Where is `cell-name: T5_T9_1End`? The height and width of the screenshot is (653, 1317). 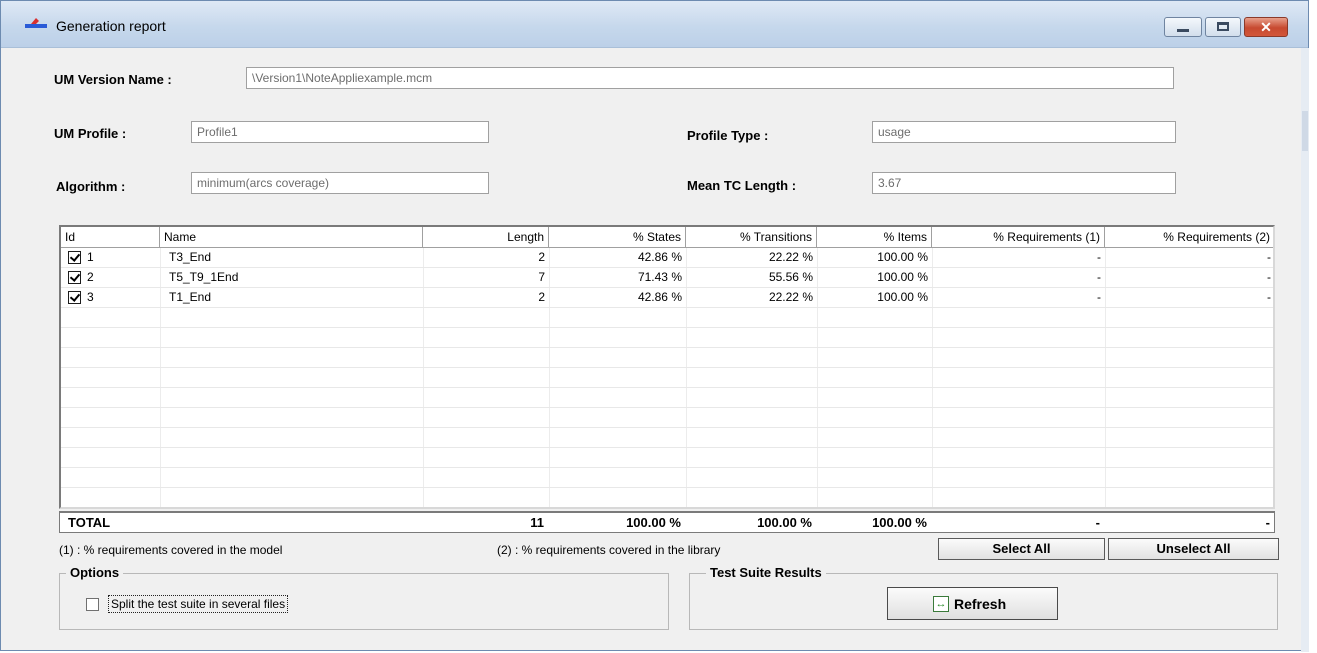 cell-name: T5_T9_1End is located at coordinates (204, 277).